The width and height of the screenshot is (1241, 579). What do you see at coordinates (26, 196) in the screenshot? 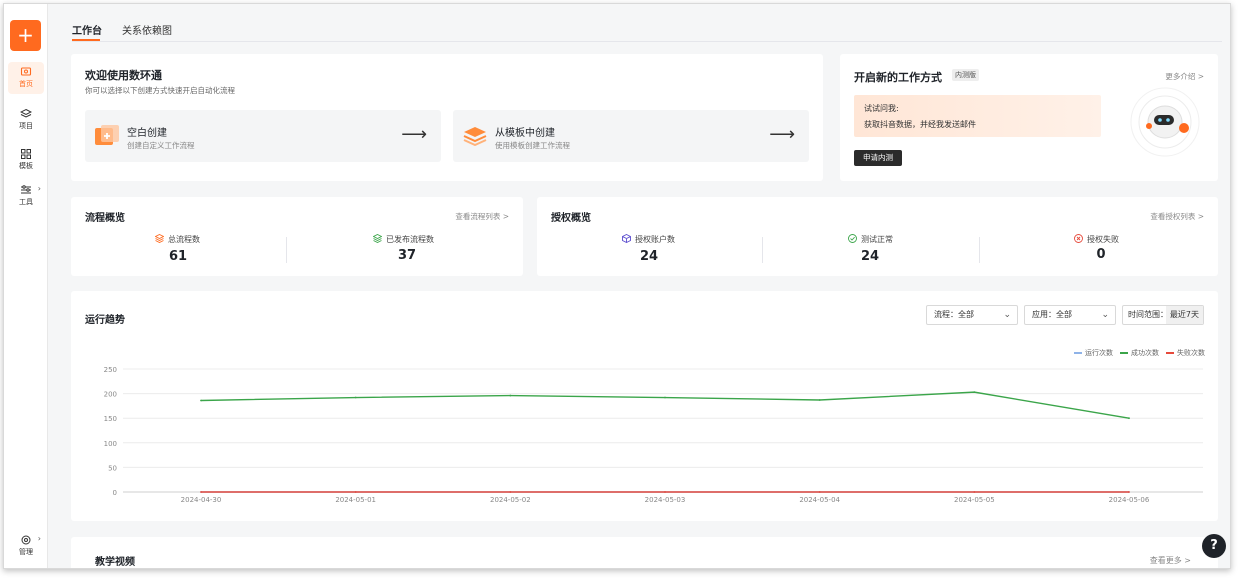
I see `sidebar-item-tools: 工具 ›` at bounding box center [26, 196].